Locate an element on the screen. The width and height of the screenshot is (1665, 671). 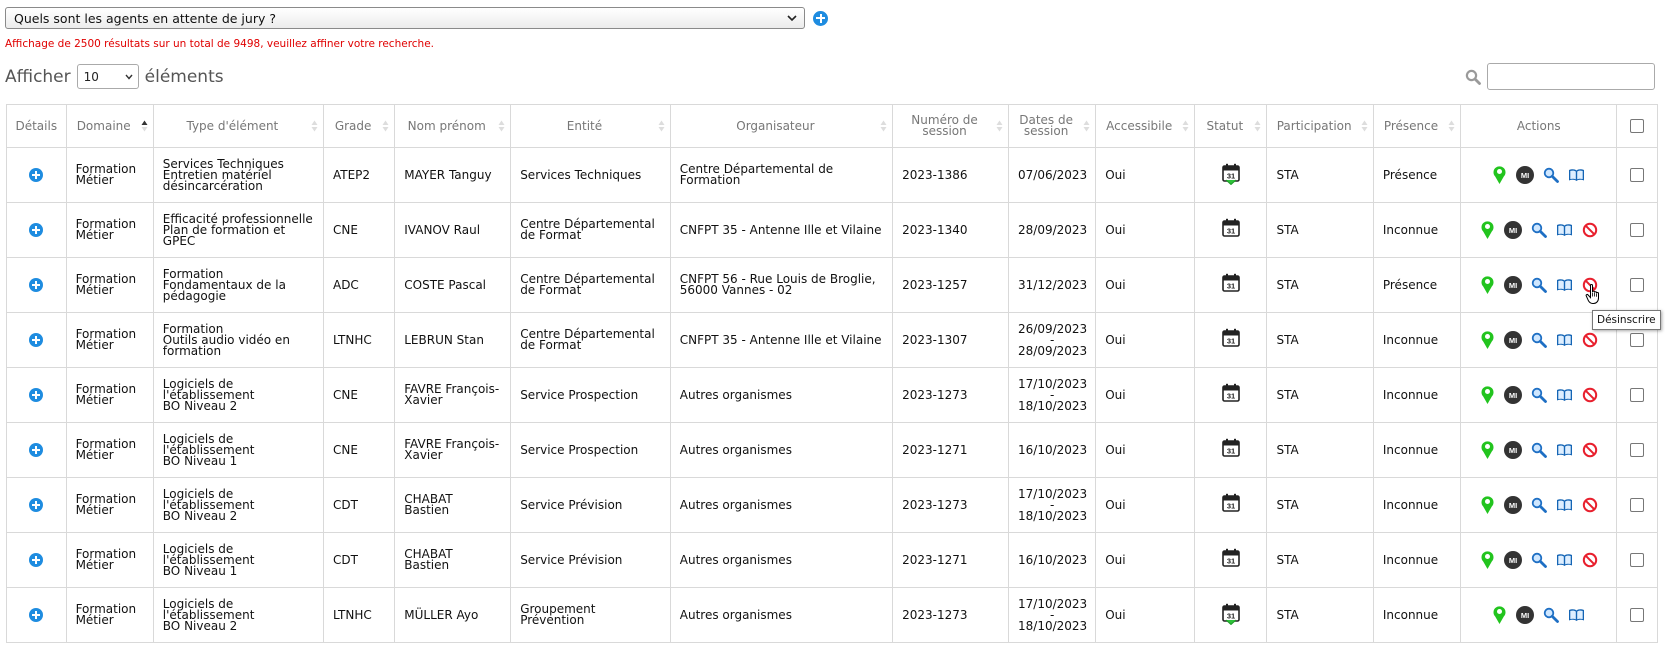
column-header-numero-session: Numéro de session is located at coordinates (951, 126).